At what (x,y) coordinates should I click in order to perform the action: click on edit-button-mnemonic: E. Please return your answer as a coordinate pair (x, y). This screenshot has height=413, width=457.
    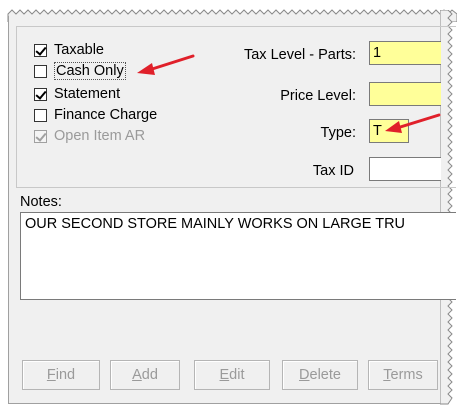
    Looking at the image, I should click on (224, 375).